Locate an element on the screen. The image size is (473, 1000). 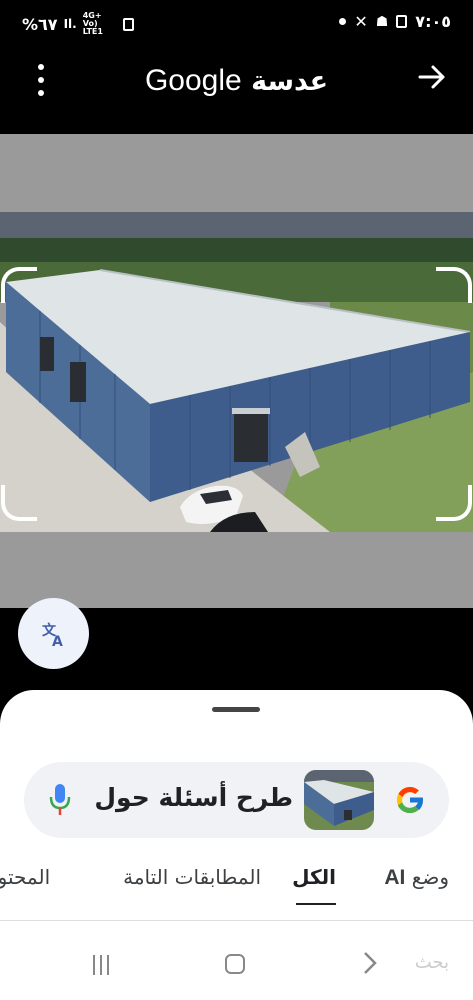
silent-icon: ✕ is located at coordinates (361, 21).